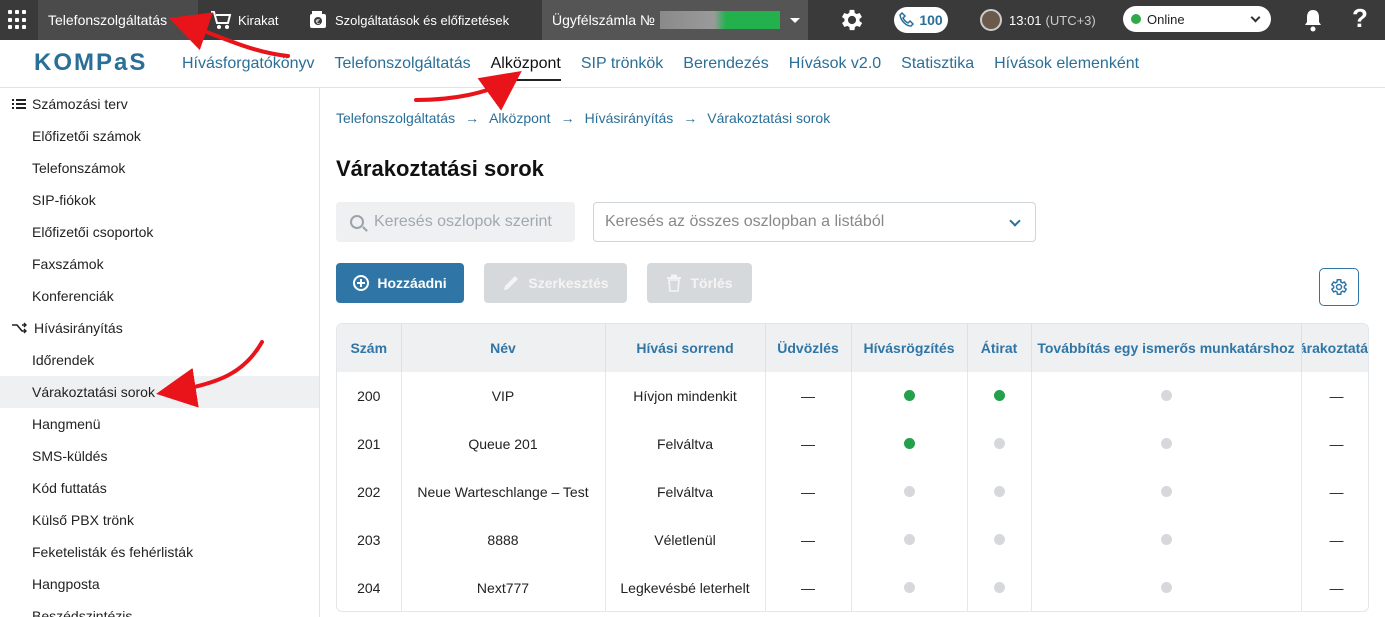 Image resolution: width=1385 pixels, height=617 pixels. What do you see at coordinates (1166, 348) in the screenshot?
I see `column-header-forward-known: Továbbítás egy ismerős munkatárshoz` at bounding box center [1166, 348].